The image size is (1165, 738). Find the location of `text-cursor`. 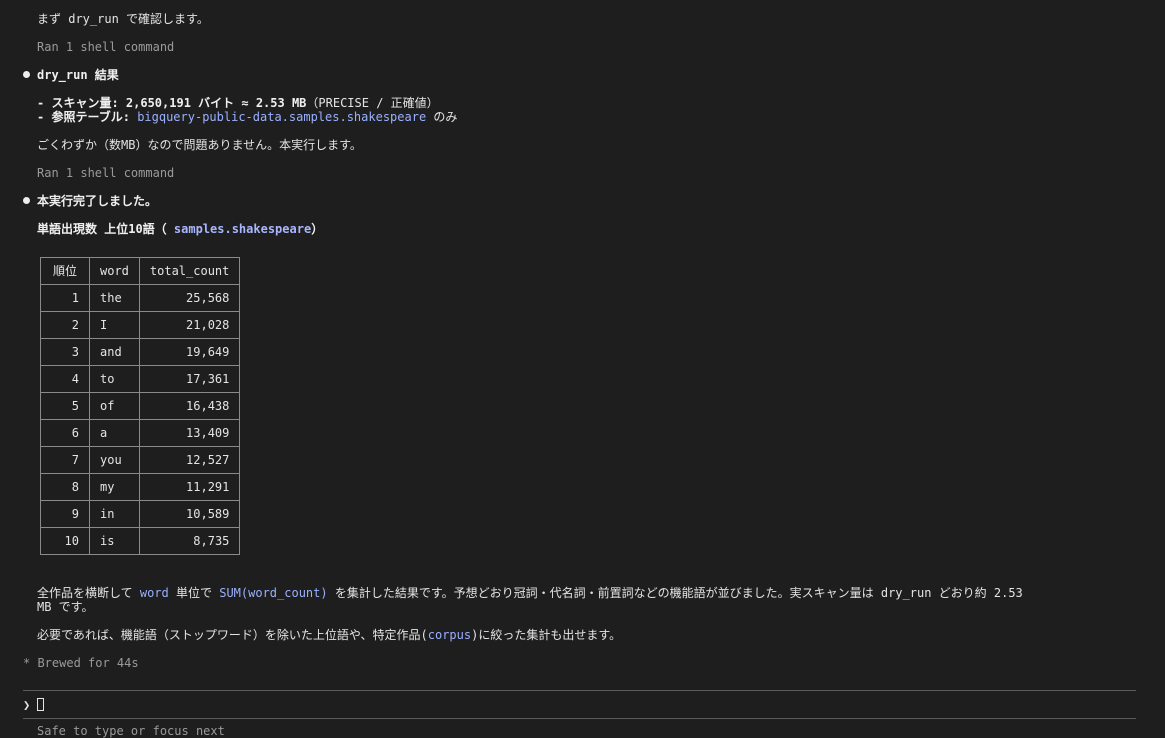

text-cursor is located at coordinates (40, 704).